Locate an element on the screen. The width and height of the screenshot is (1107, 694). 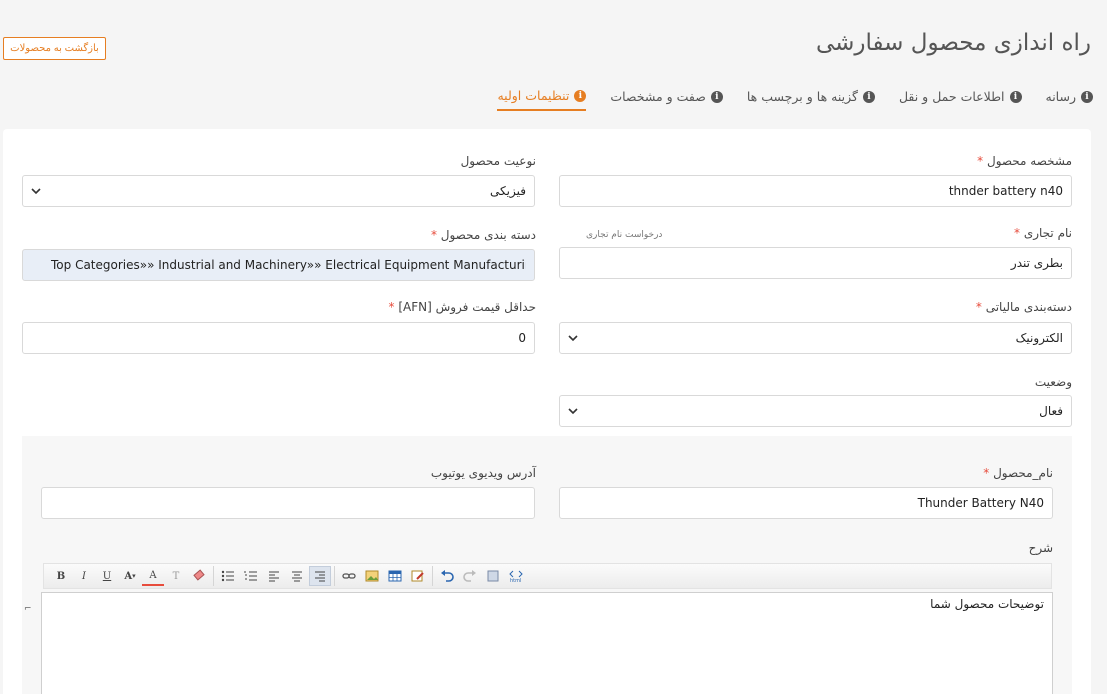
tab-shipping: i اطلاعات حمل و نقل is located at coordinates (960, 99).